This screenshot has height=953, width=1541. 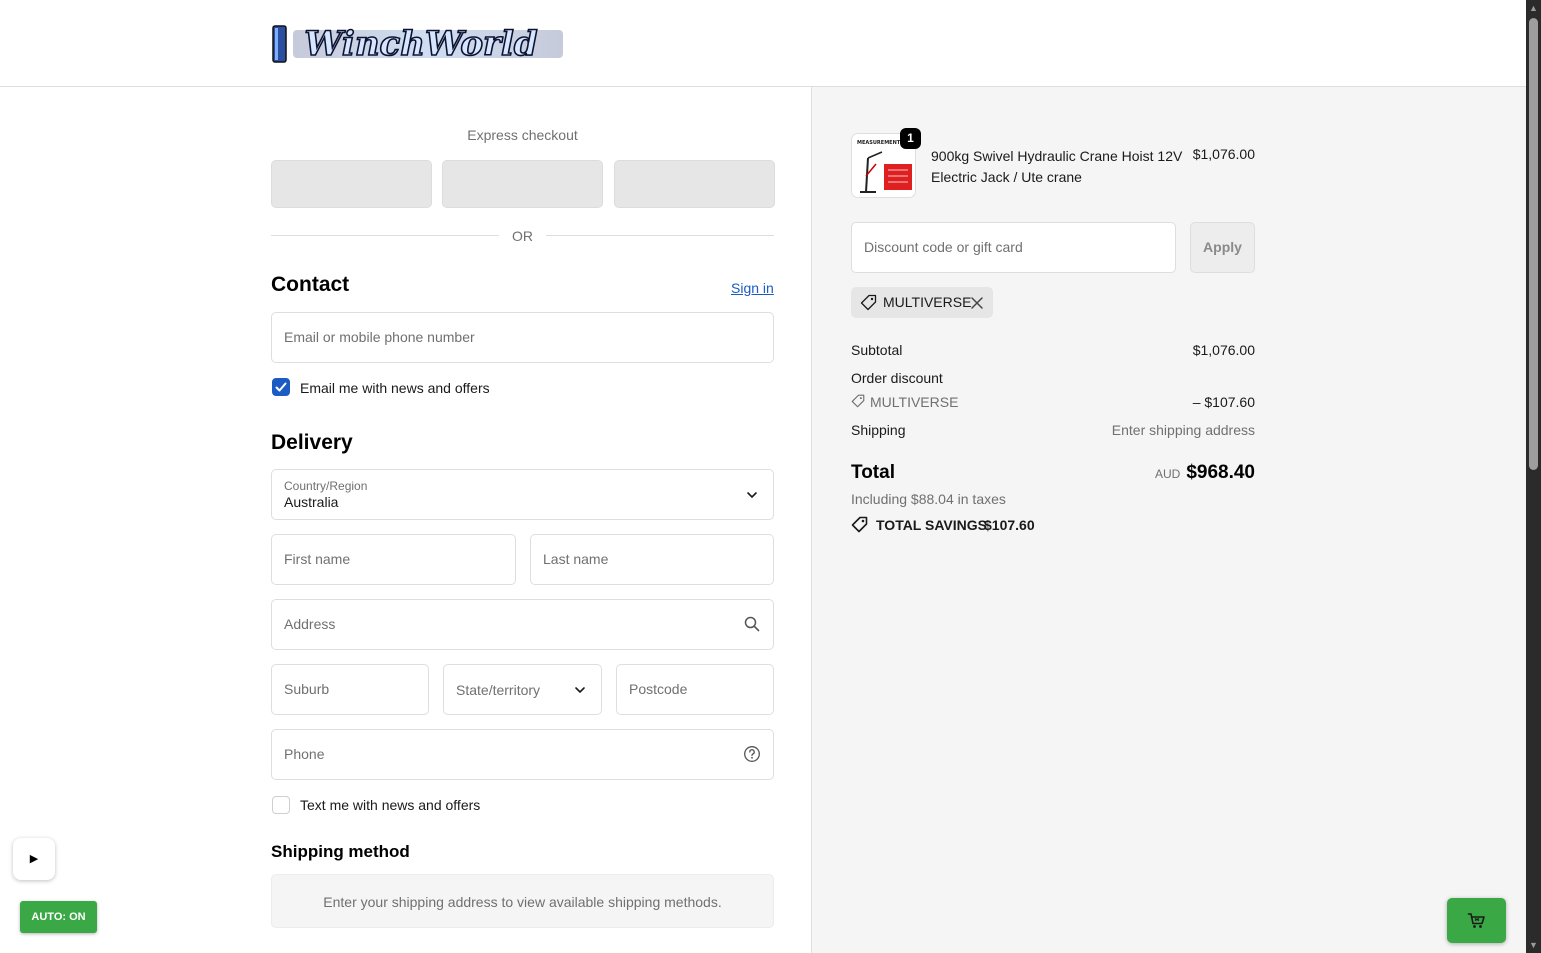 I want to click on play-icon: ▶, so click(x=34, y=859).